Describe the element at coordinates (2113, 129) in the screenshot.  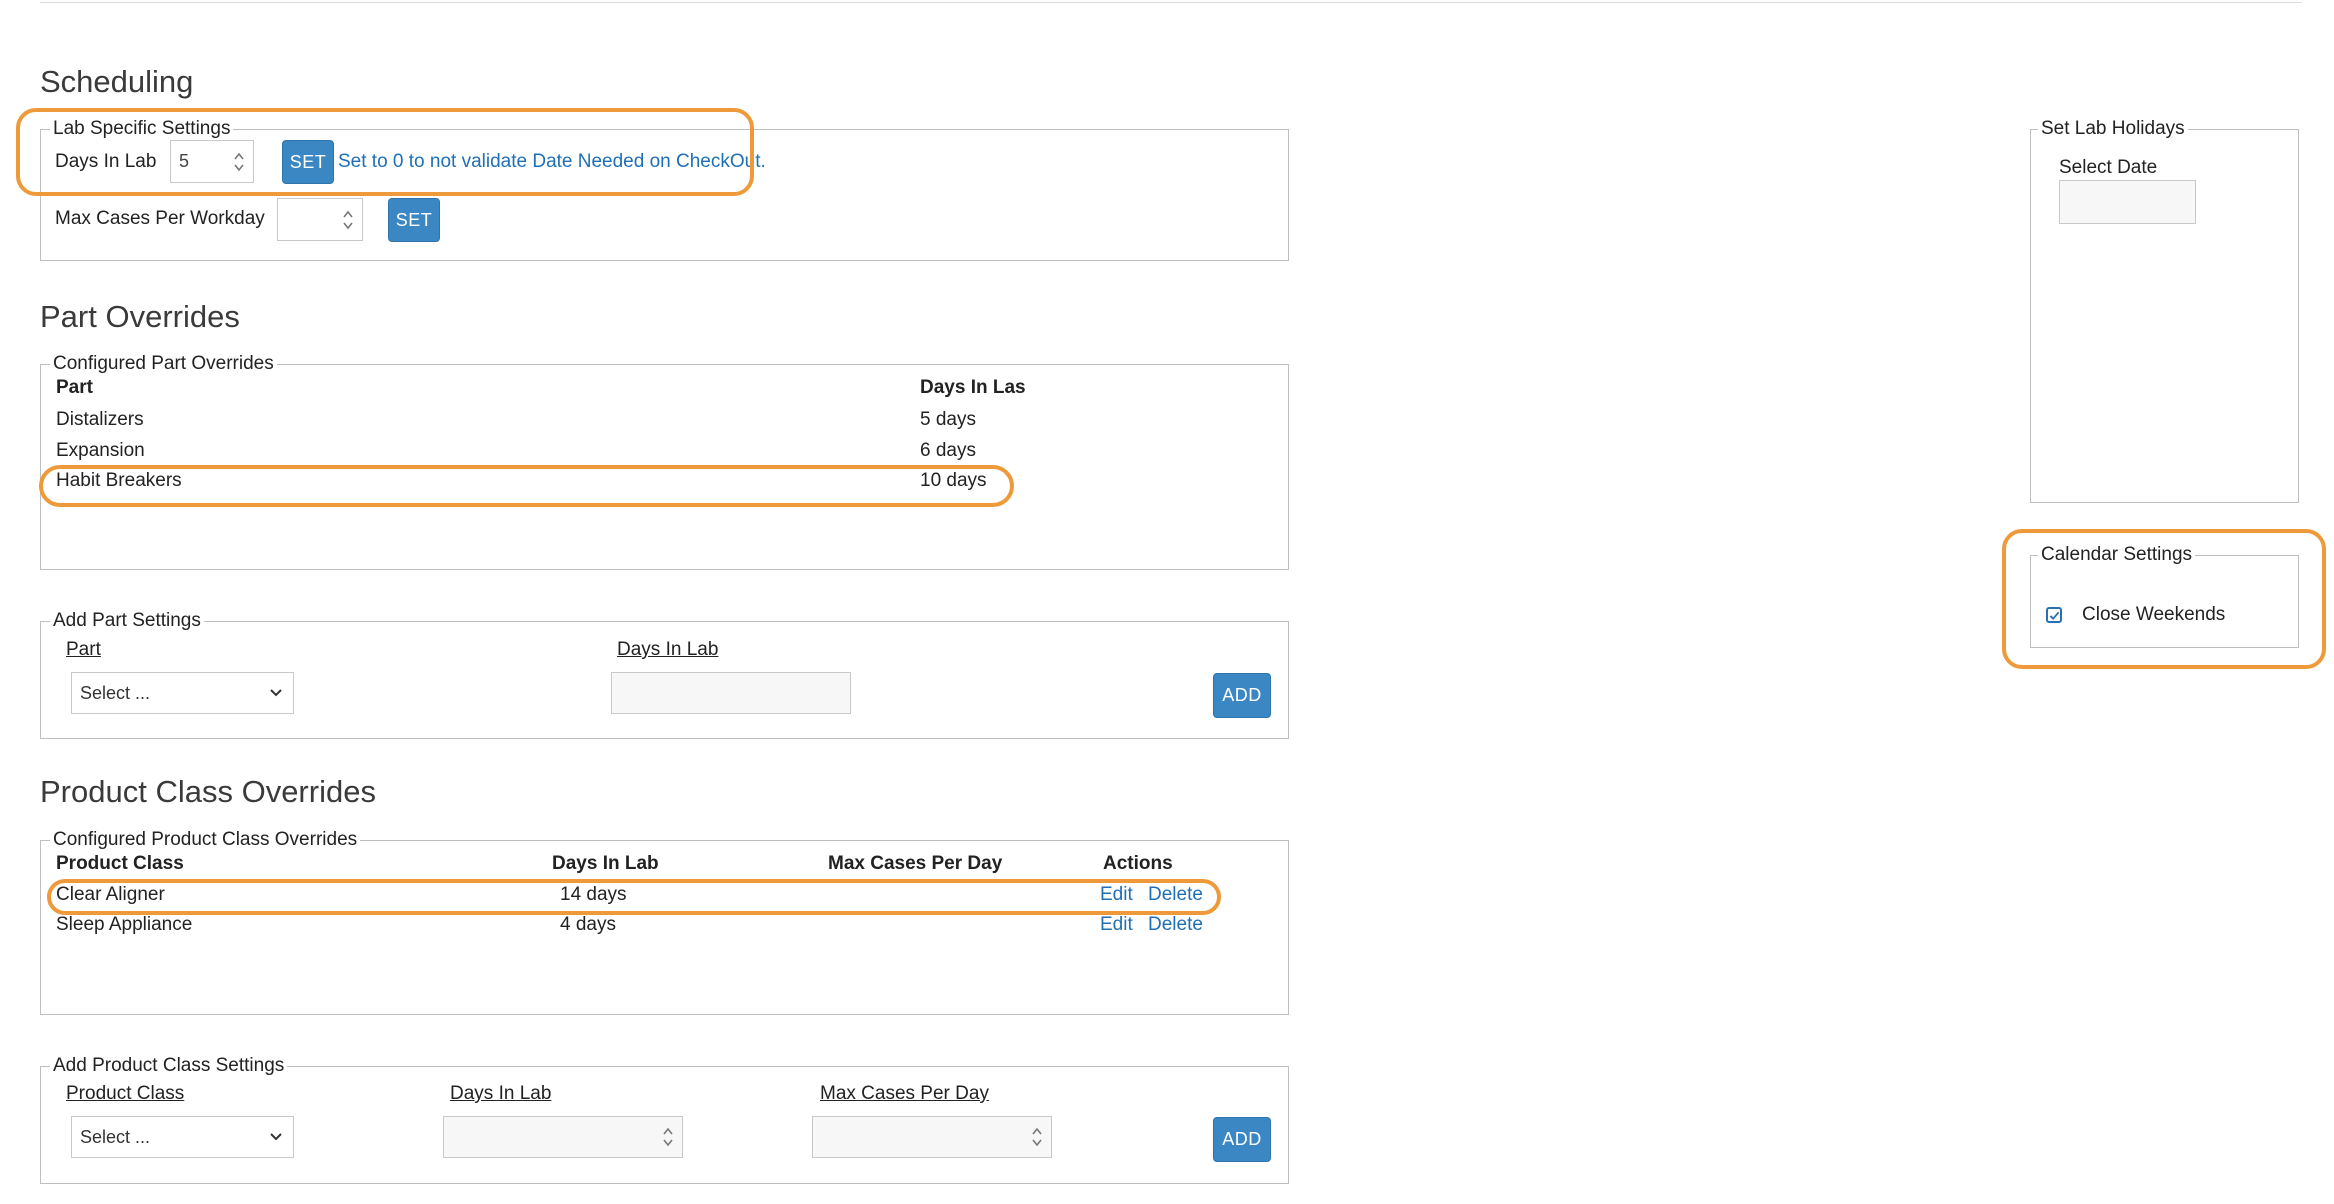
I see `set-lab-holidays-legend: Set Lab Holidays` at that location.